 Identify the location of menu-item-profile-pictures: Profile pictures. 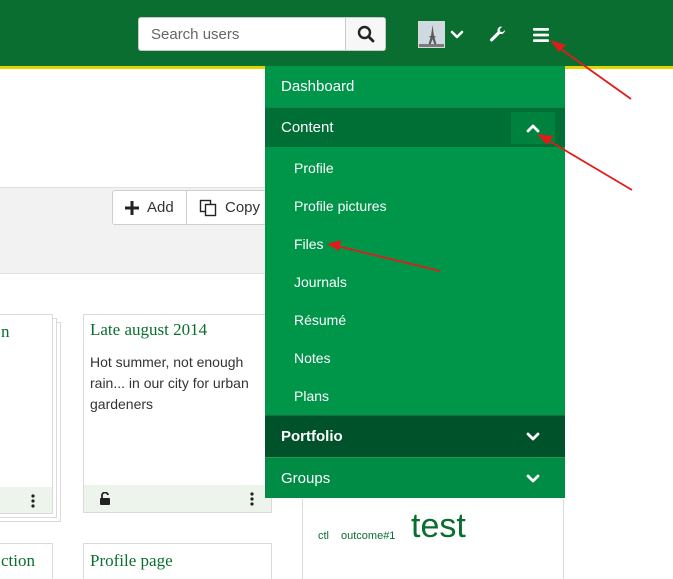
(415, 206).